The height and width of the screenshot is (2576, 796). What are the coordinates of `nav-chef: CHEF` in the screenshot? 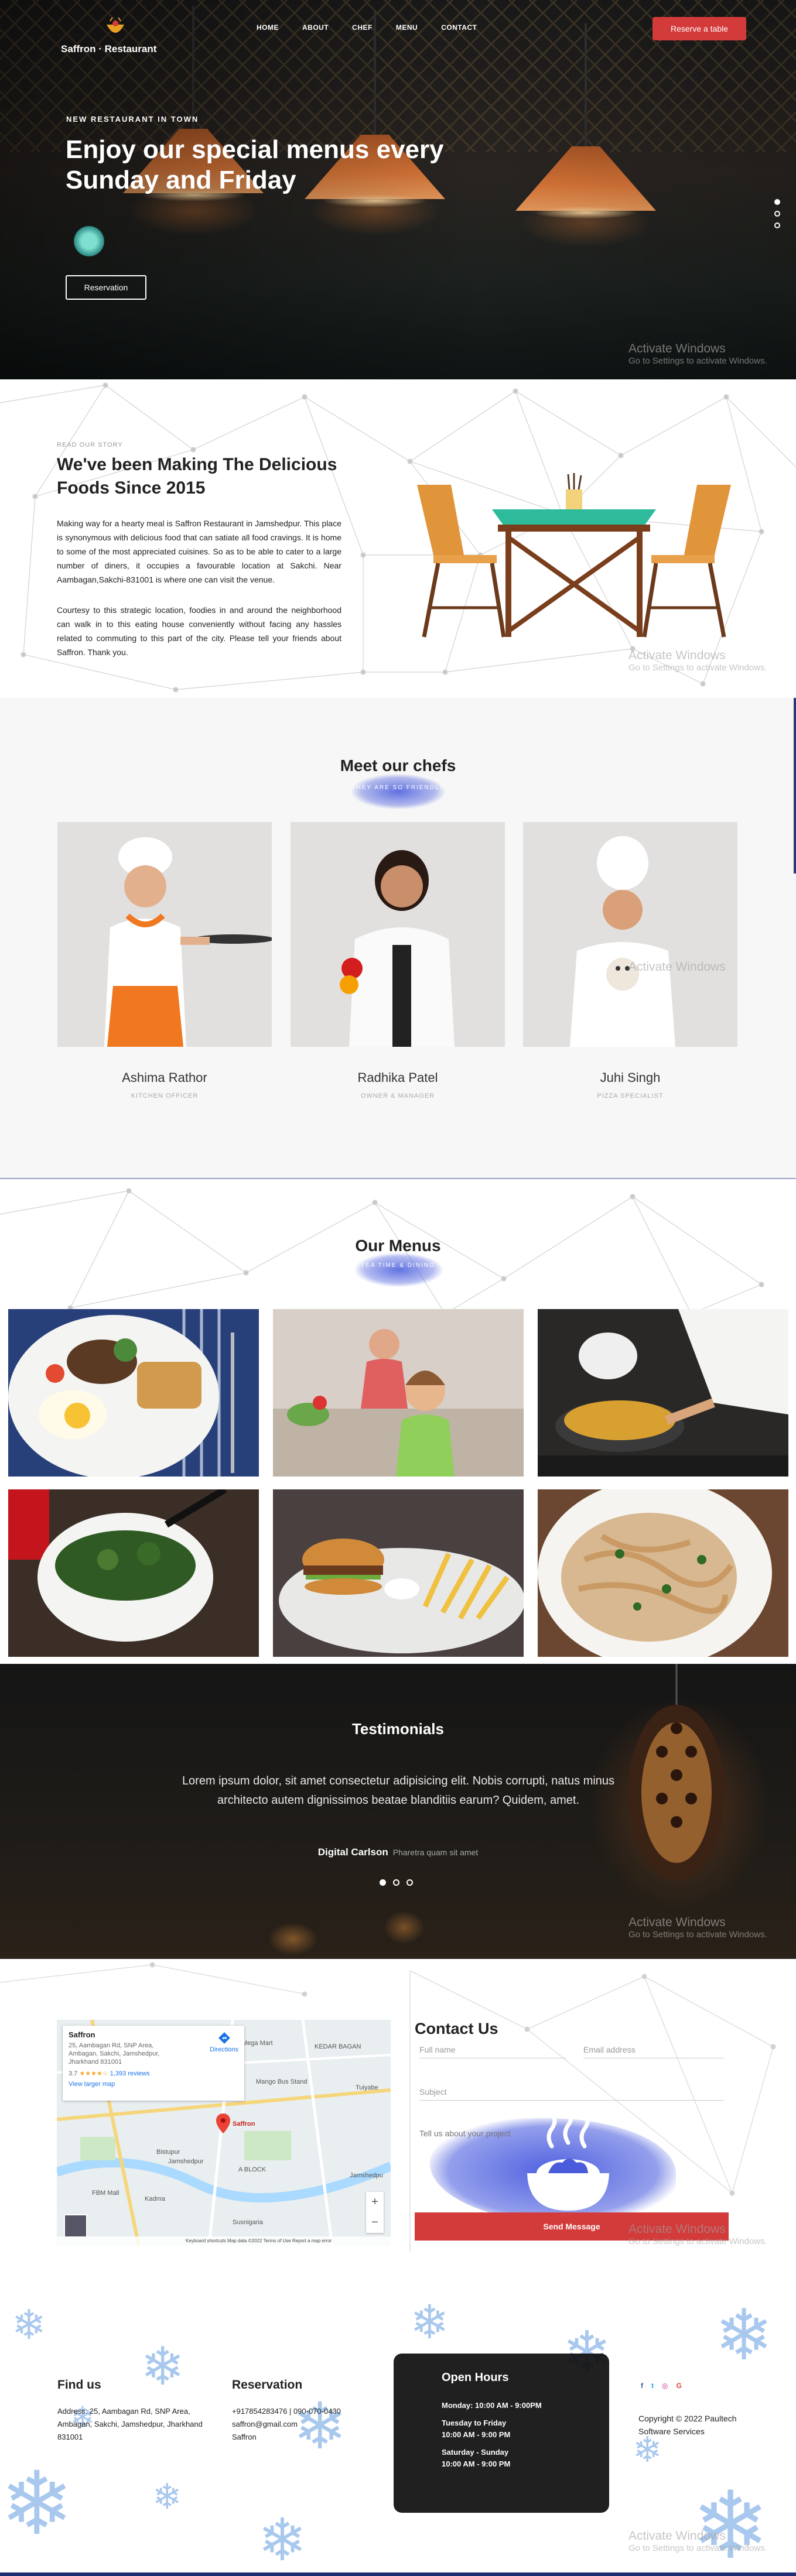 It's located at (363, 27).